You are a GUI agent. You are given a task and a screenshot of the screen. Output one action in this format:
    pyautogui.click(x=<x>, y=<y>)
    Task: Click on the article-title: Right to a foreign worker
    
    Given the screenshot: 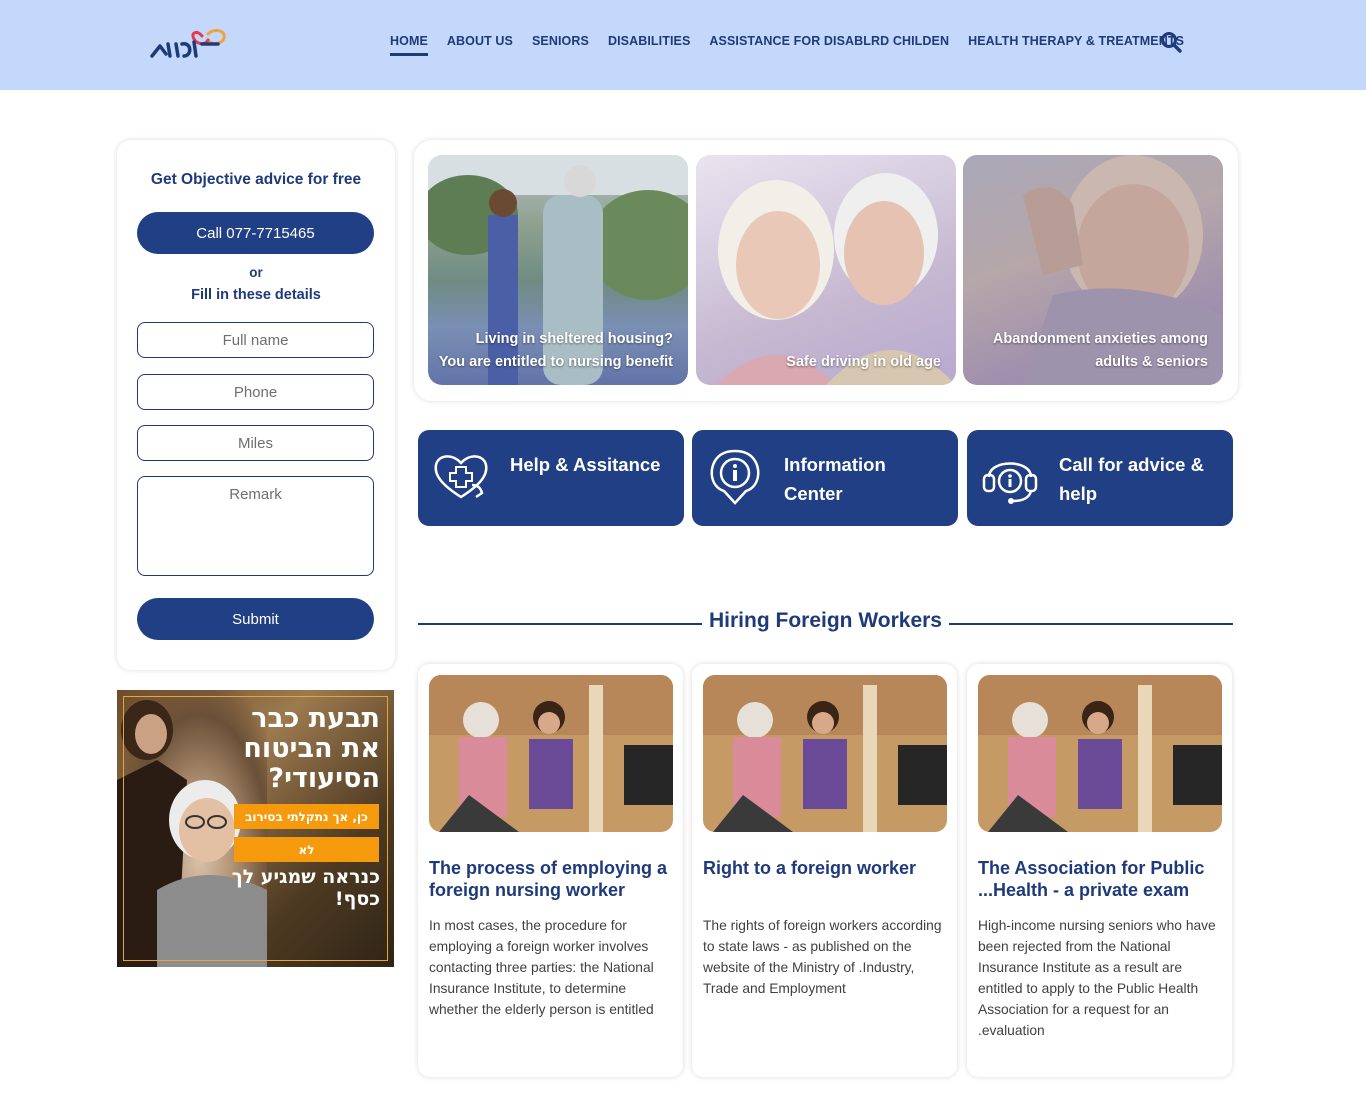 What is the action you would take?
    pyautogui.click(x=825, y=868)
    